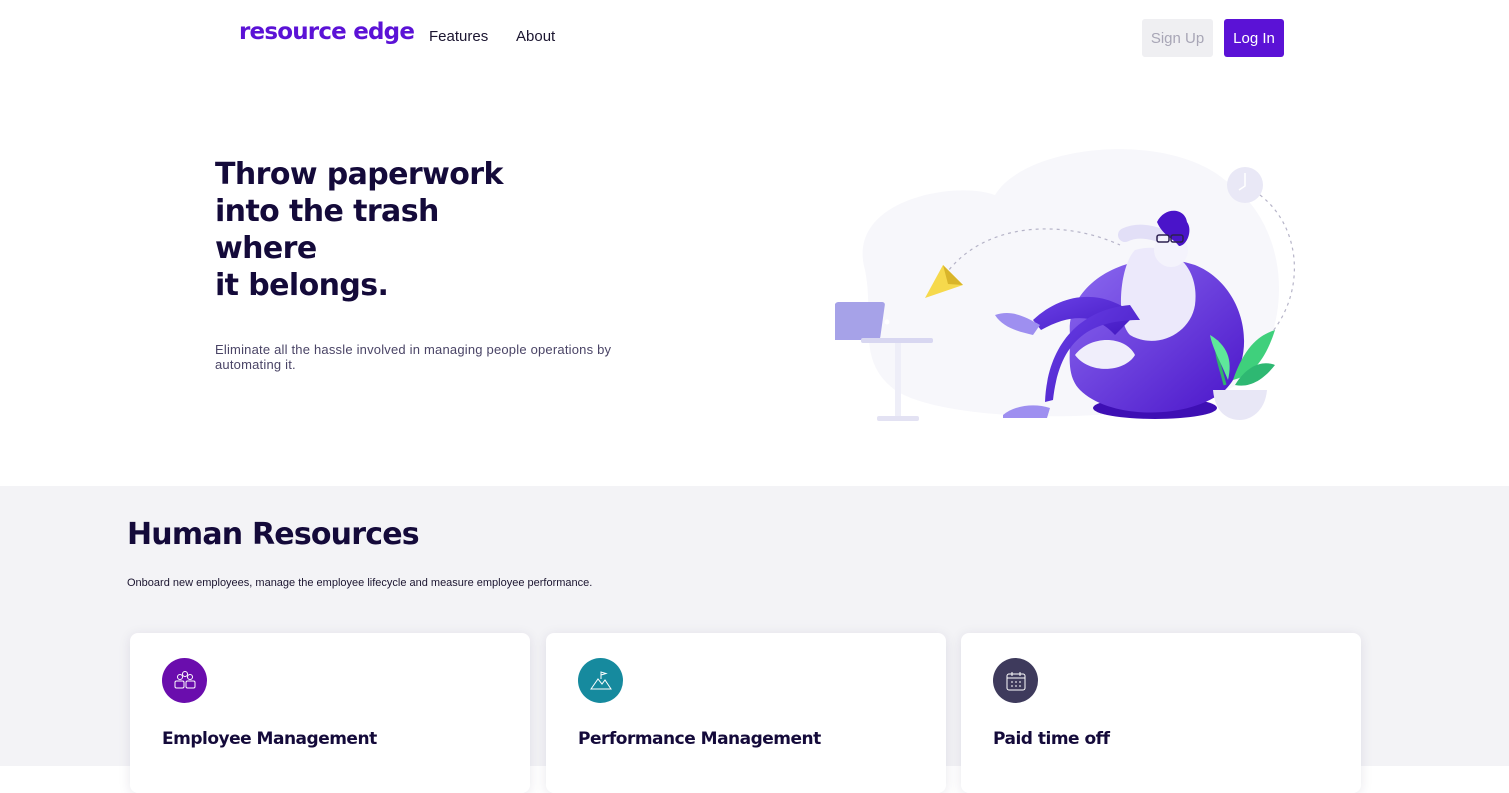 Image resolution: width=1509 pixels, height=793 pixels. What do you see at coordinates (1015, 680) in the screenshot?
I see `calendar-icon` at bounding box center [1015, 680].